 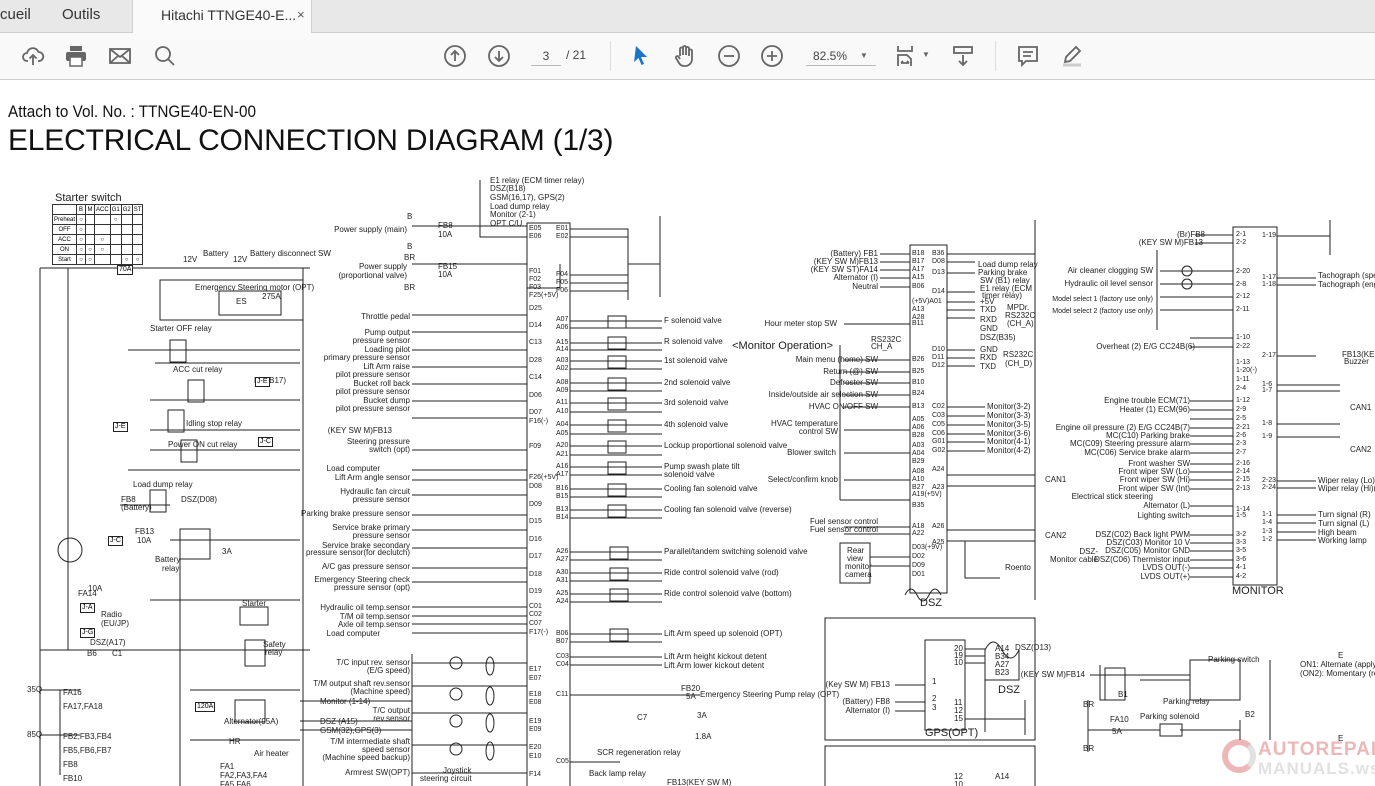 What do you see at coordinates (963, 56) in the screenshot?
I see `scroll-mode-icon` at bounding box center [963, 56].